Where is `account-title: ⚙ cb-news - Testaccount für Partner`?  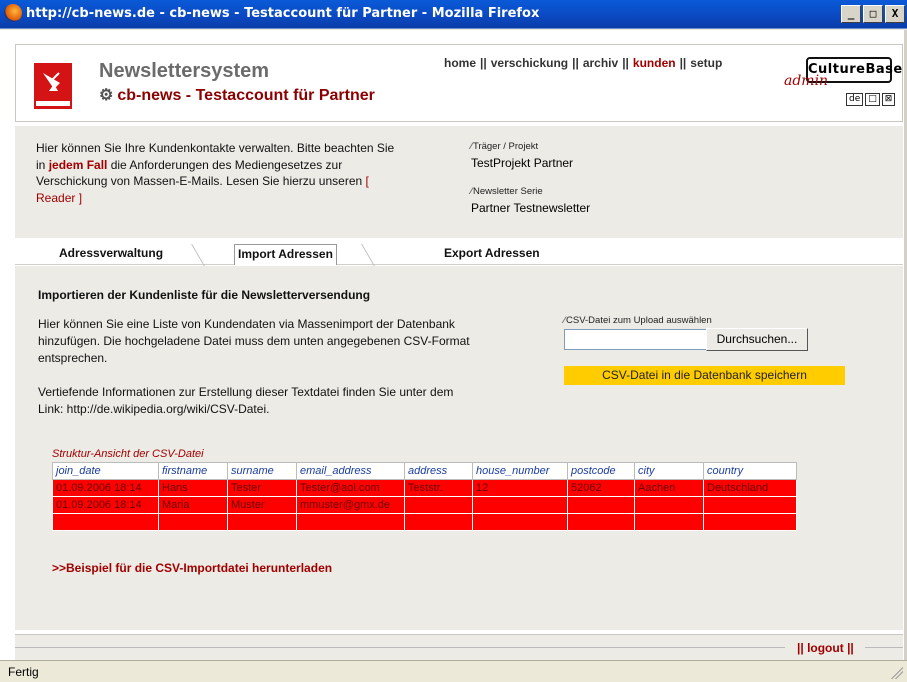 account-title: ⚙ cb-news - Testaccount für Partner is located at coordinates (237, 95).